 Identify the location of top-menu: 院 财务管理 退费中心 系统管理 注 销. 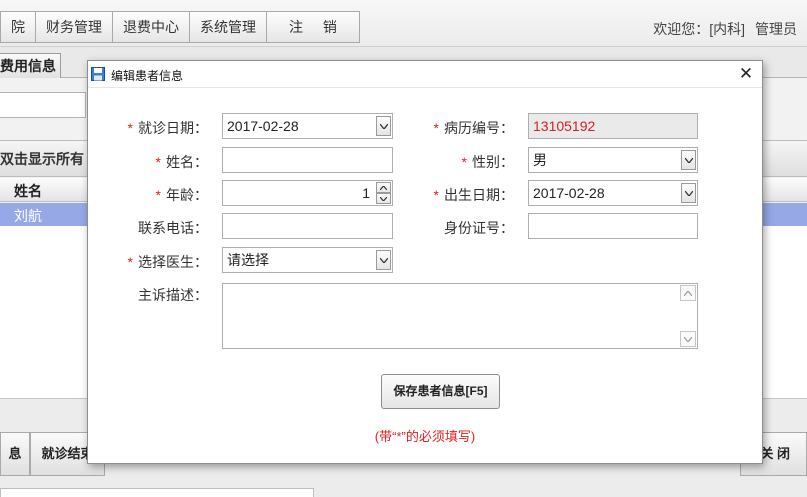
(180, 27).